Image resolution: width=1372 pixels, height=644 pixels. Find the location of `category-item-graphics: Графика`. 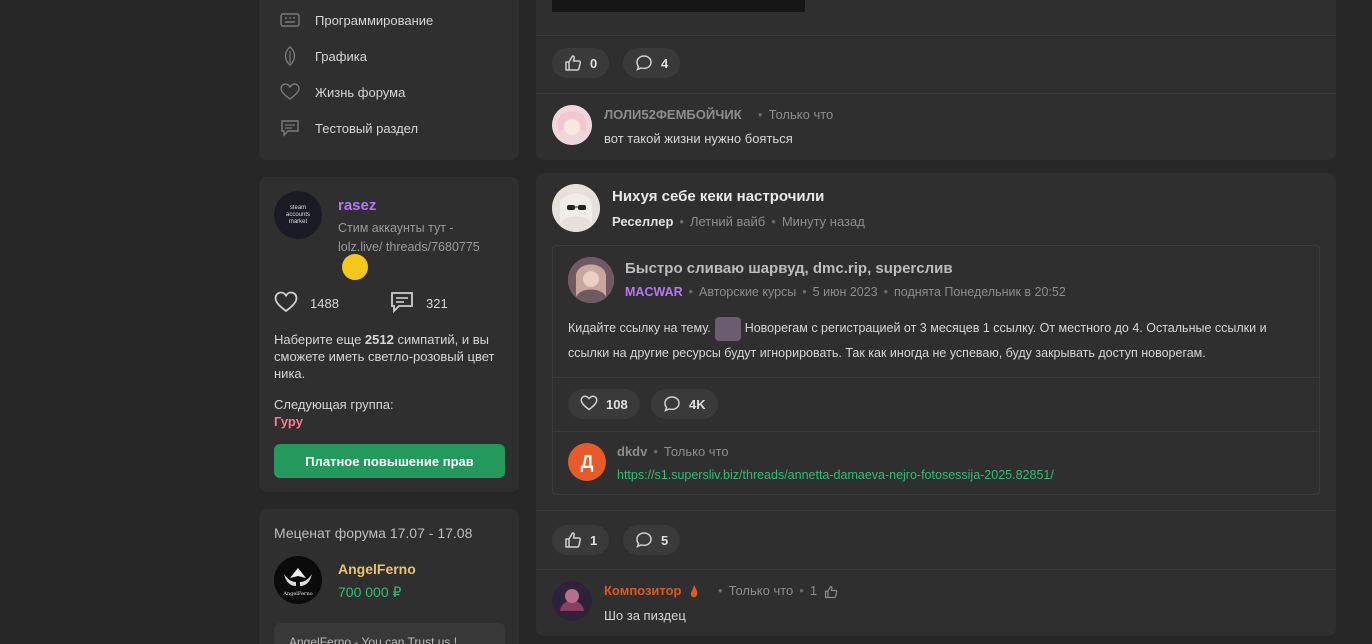

category-item-graphics: Графика is located at coordinates (323, 56).